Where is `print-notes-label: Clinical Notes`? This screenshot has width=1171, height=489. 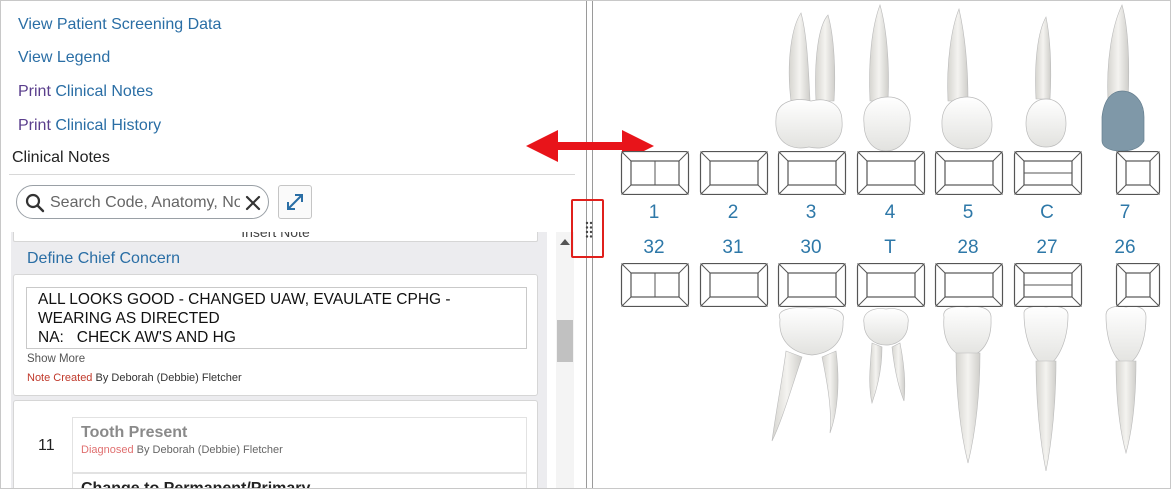
print-notes-label: Clinical Notes is located at coordinates (104, 91).